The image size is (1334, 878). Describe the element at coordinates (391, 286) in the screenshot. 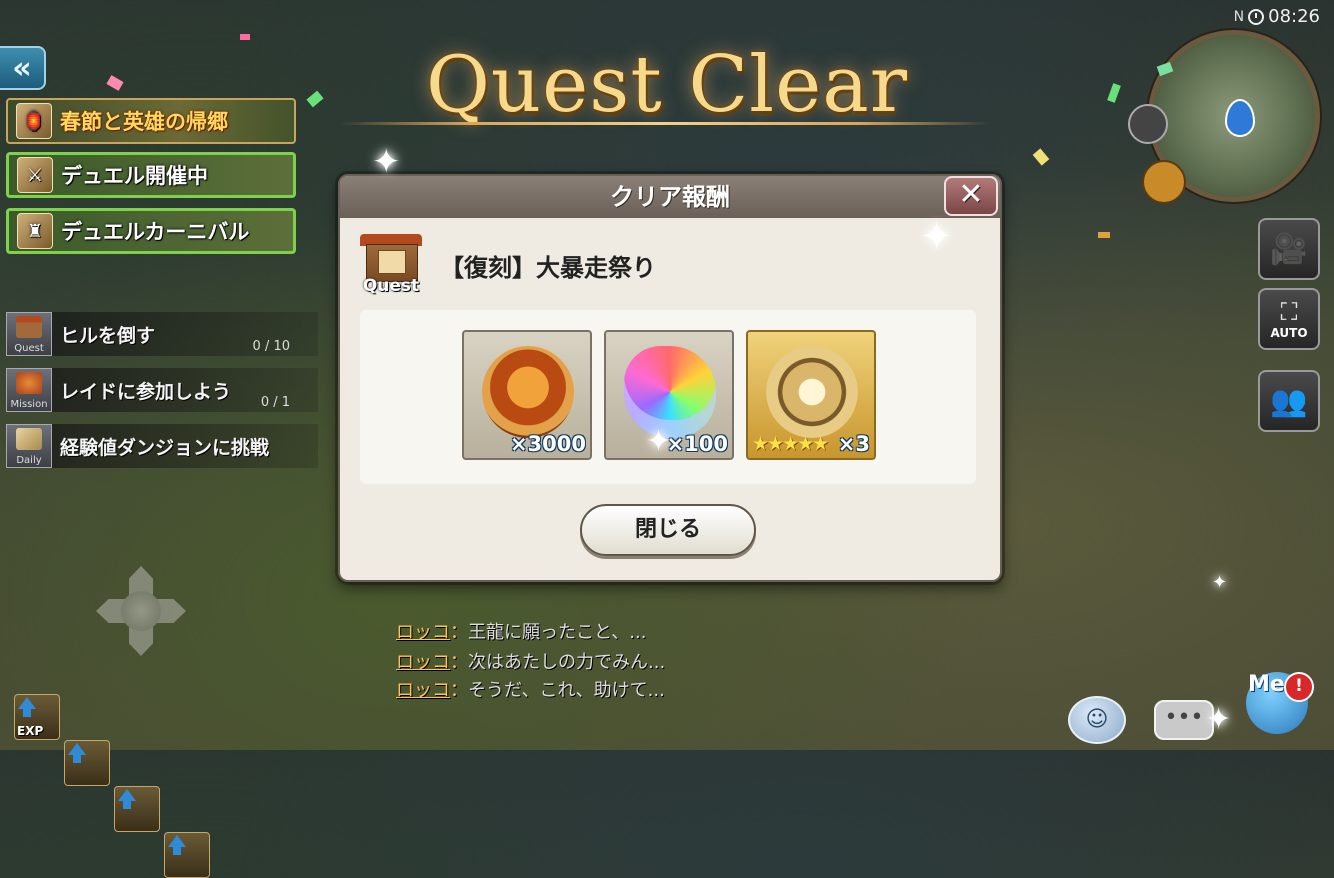

I see `quest-icon-caption: Quest` at that location.